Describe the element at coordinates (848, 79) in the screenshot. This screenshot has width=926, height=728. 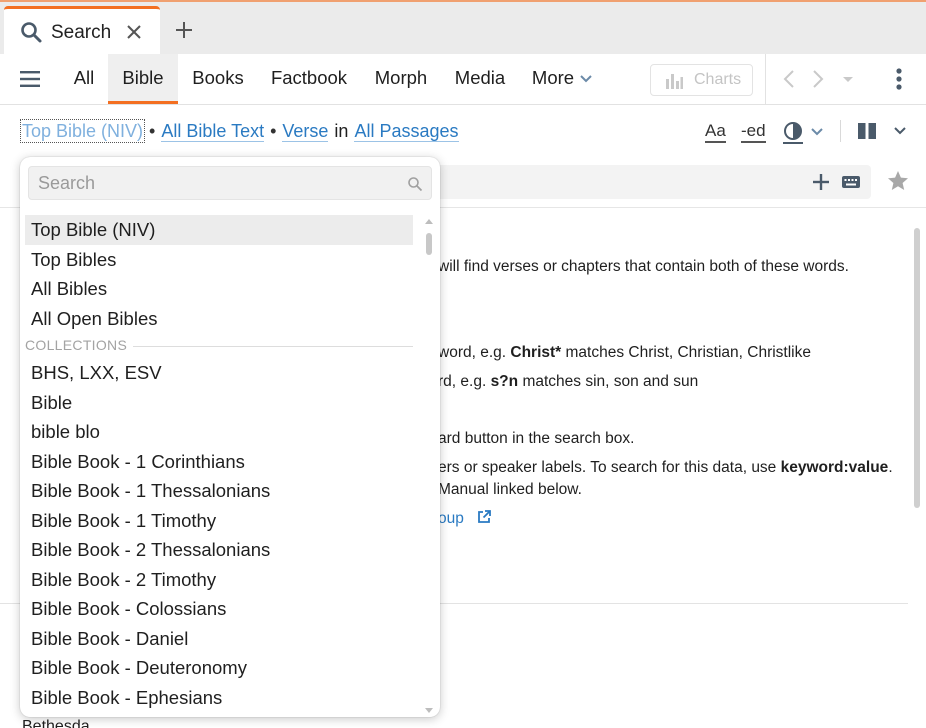
I see `history-dropdown-icon` at that location.